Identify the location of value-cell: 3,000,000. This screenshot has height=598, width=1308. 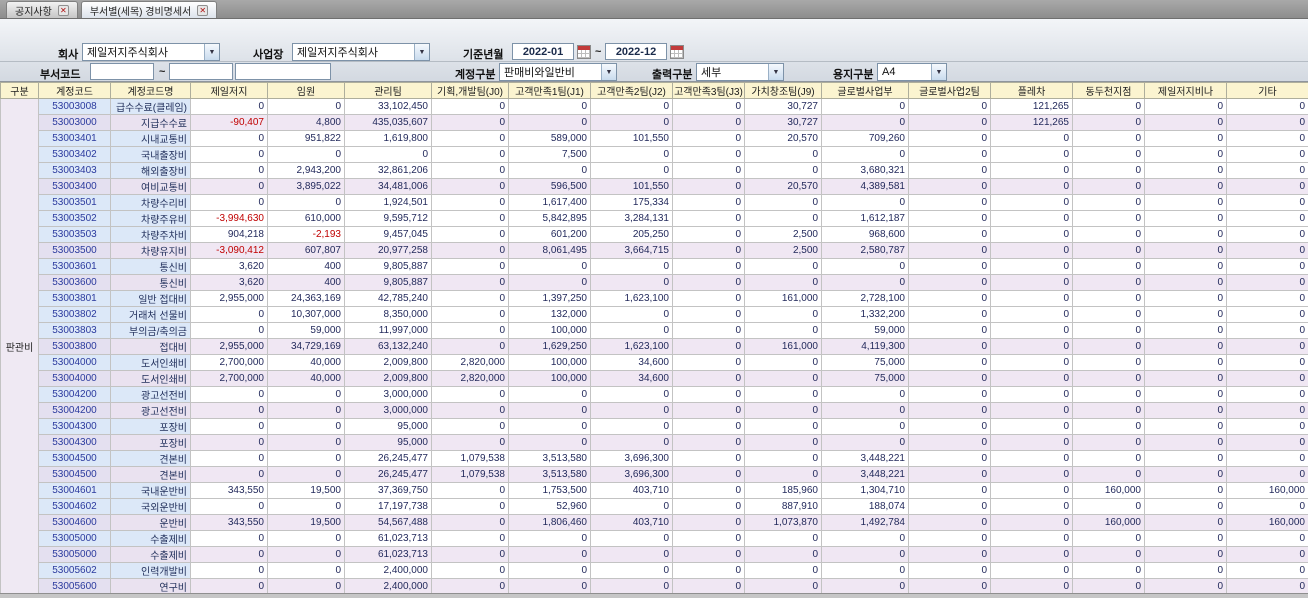
(388, 410).